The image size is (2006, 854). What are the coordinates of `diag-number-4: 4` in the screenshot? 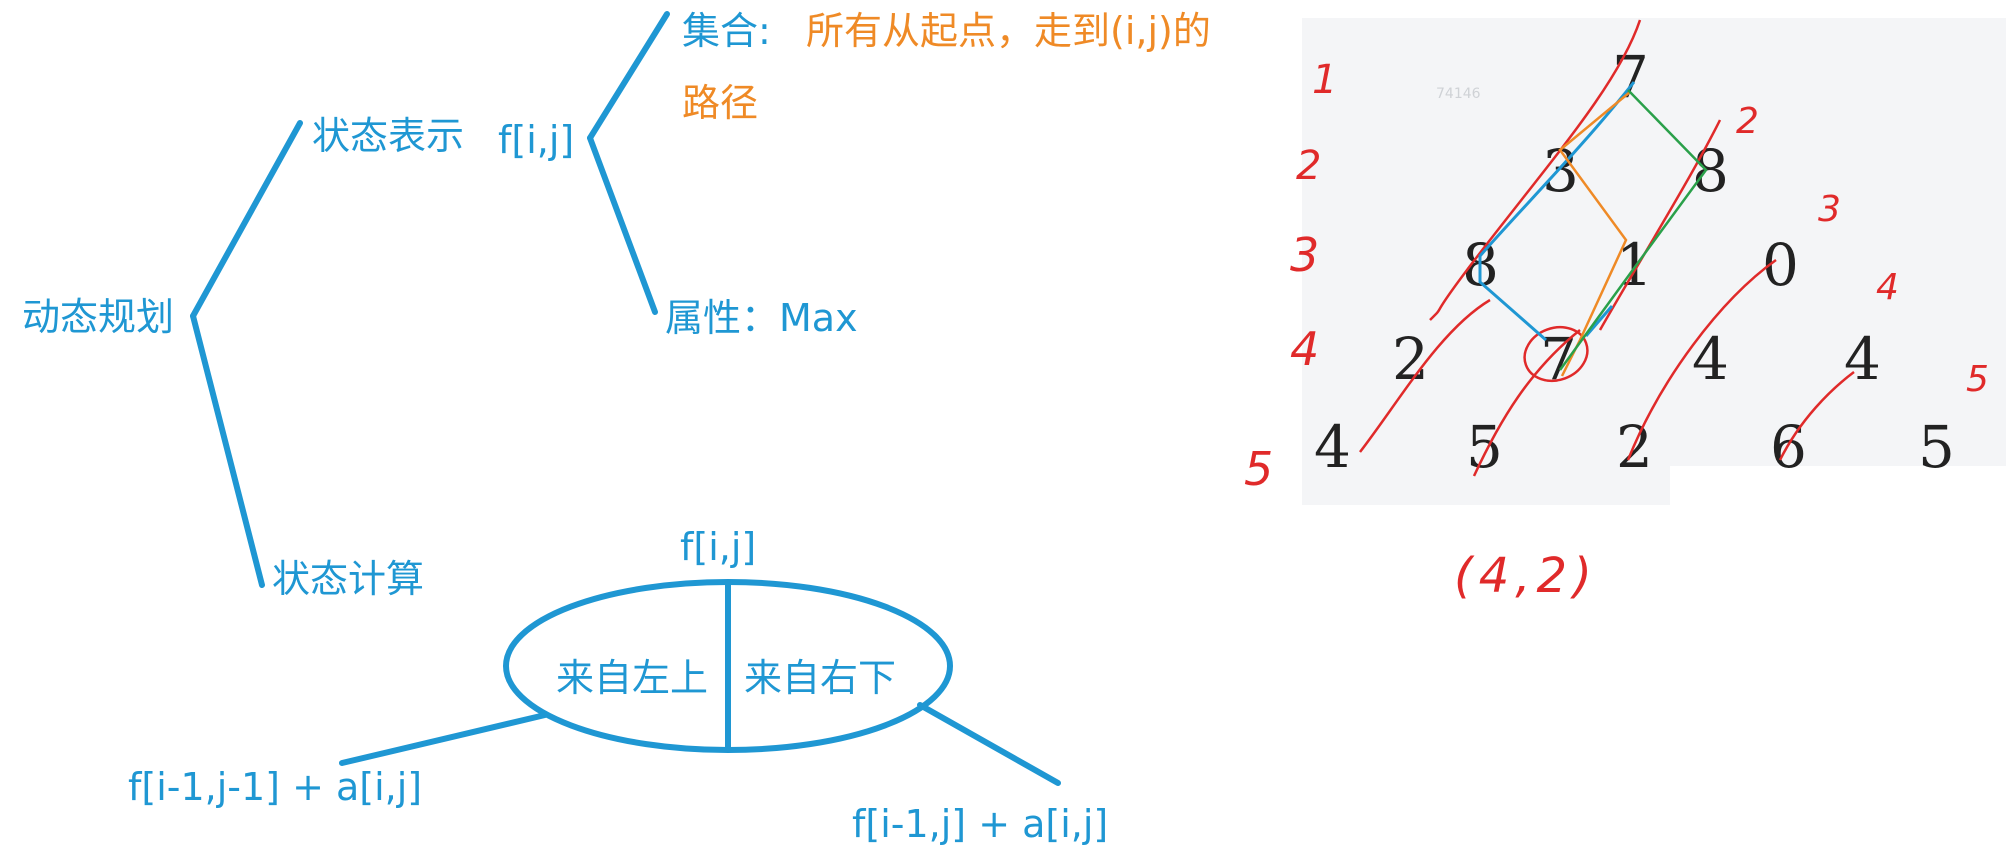 It's located at (1887, 287).